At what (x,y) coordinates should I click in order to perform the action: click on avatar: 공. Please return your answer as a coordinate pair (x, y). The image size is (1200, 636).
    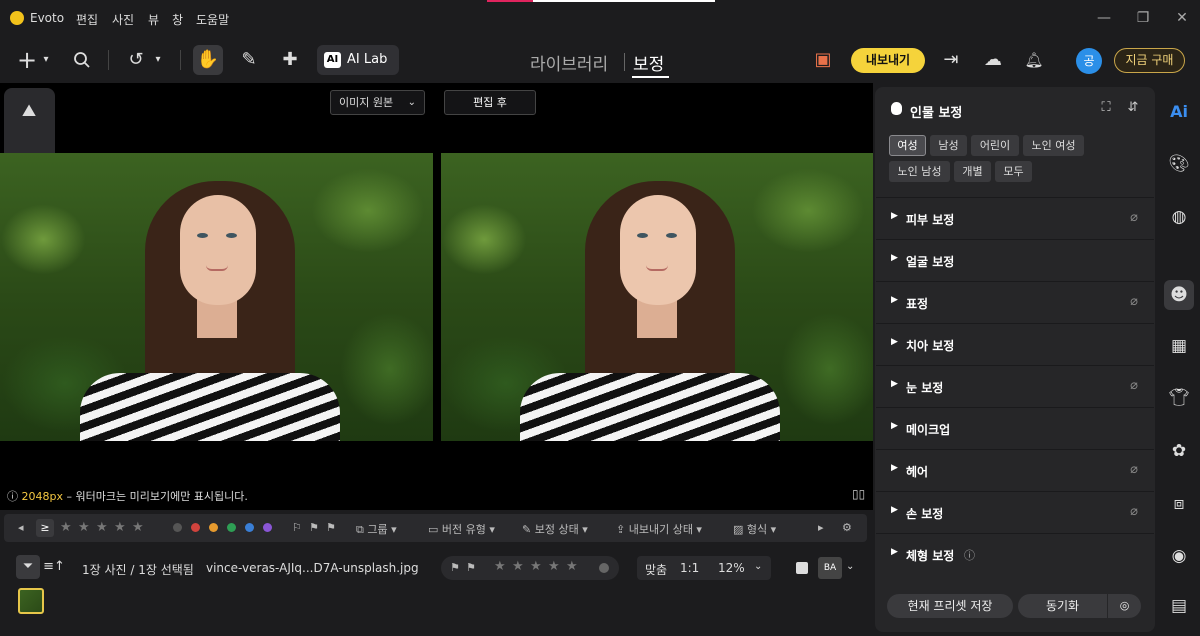
    Looking at the image, I should click on (1089, 61).